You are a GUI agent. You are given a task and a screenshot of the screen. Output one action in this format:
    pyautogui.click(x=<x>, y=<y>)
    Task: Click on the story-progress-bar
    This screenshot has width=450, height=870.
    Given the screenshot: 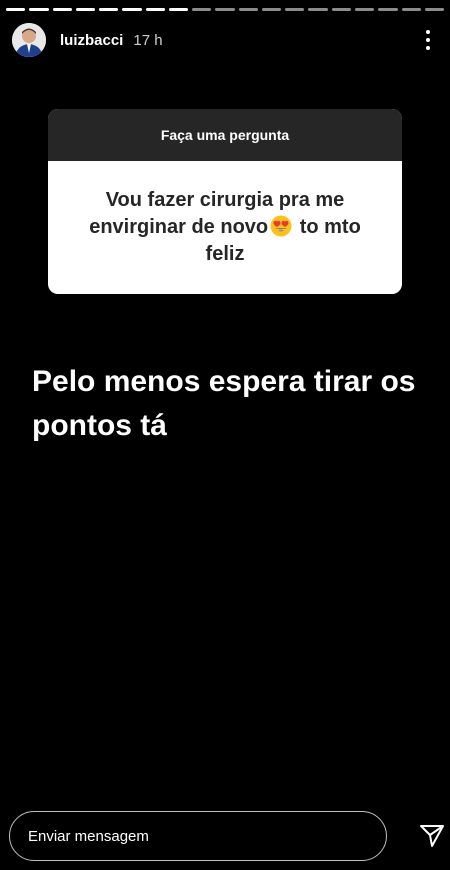 What is the action you would take?
    pyautogui.click(x=225, y=9)
    